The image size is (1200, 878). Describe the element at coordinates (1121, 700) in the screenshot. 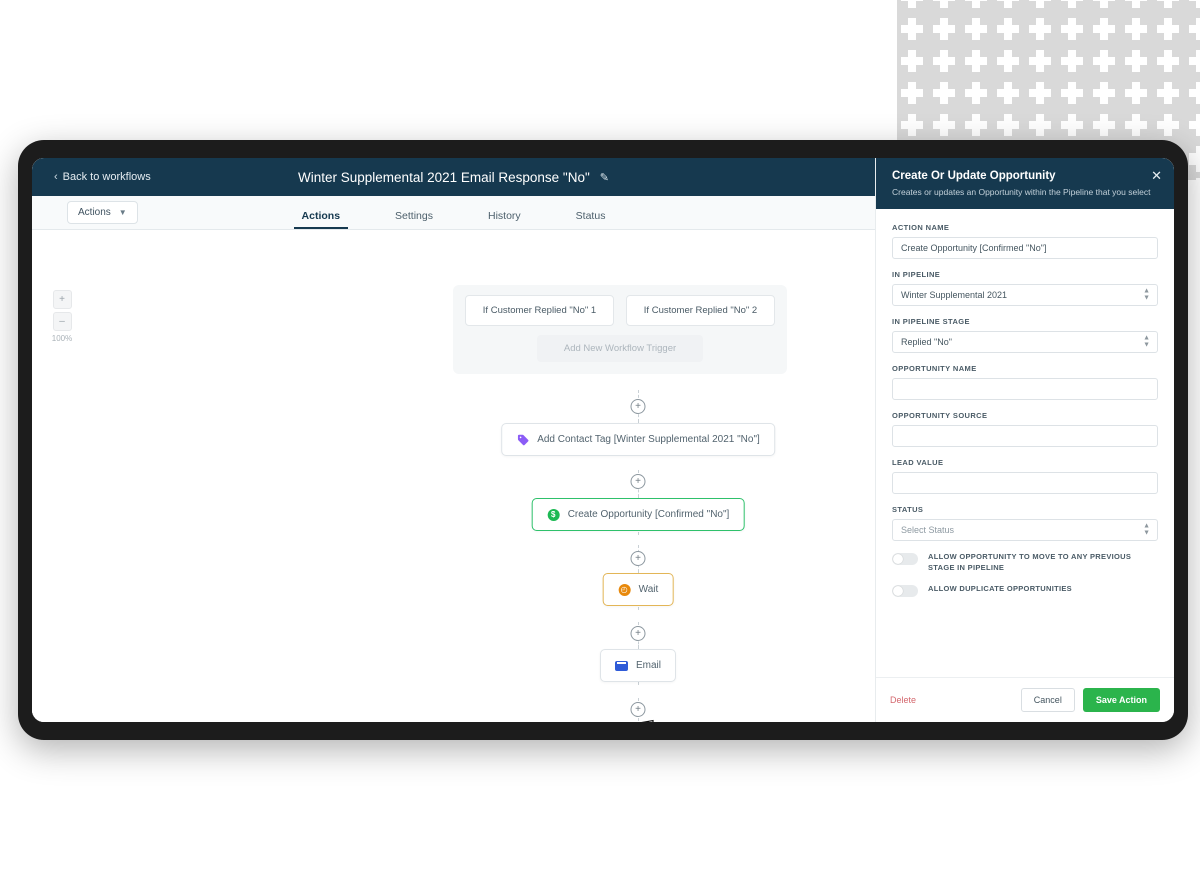

I see `save-action-button: Save Action` at that location.